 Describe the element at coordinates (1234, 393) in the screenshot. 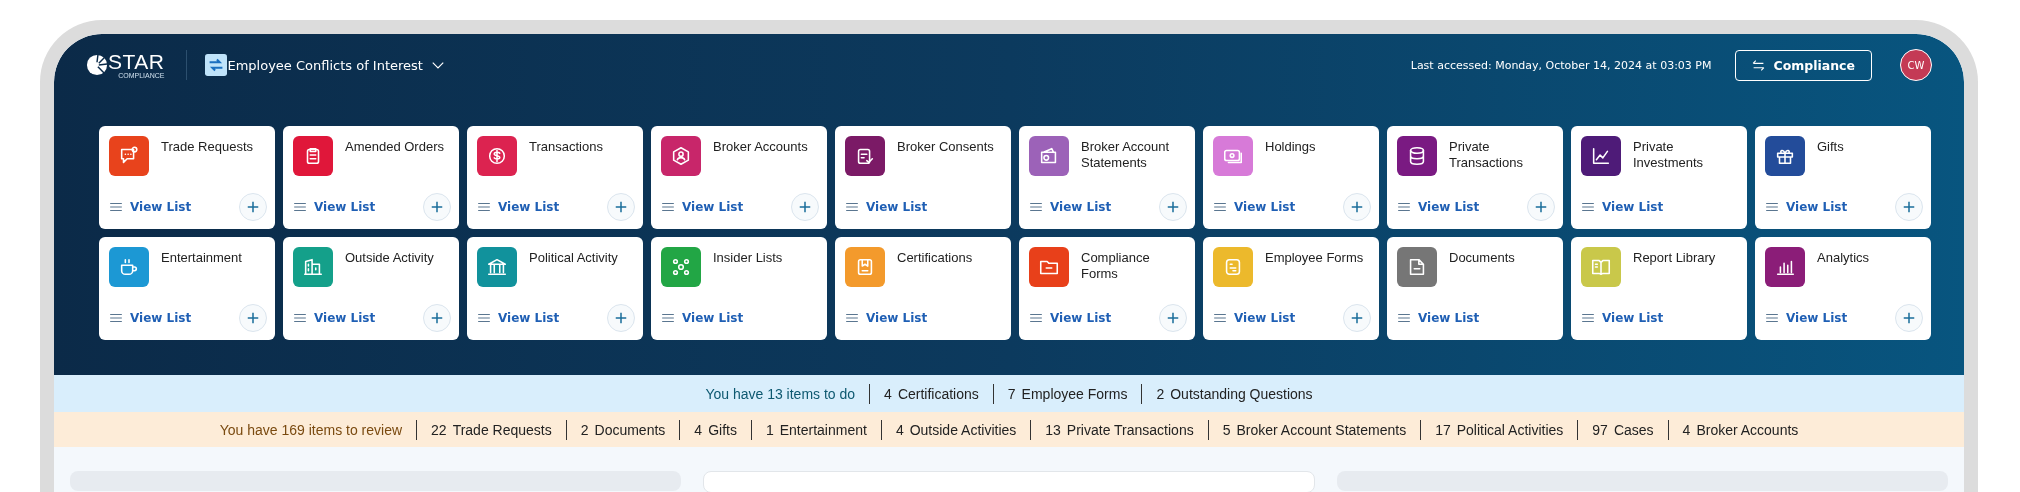

I see `todo-item-link: 2 Outstanding Questions` at that location.